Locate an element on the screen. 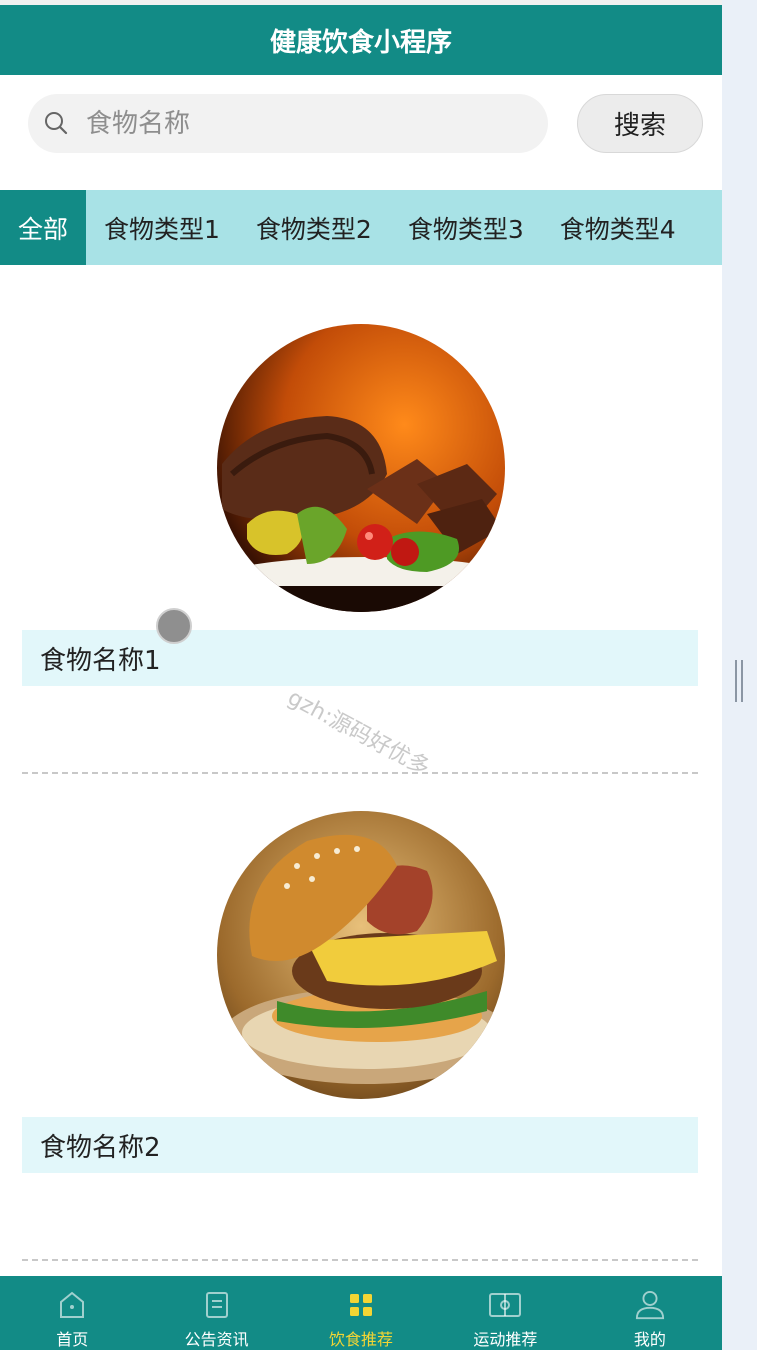 Image resolution: width=757 pixels, height=1350 pixels. tab-food-type-1: 食物类型1 is located at coordinates (162, 227).